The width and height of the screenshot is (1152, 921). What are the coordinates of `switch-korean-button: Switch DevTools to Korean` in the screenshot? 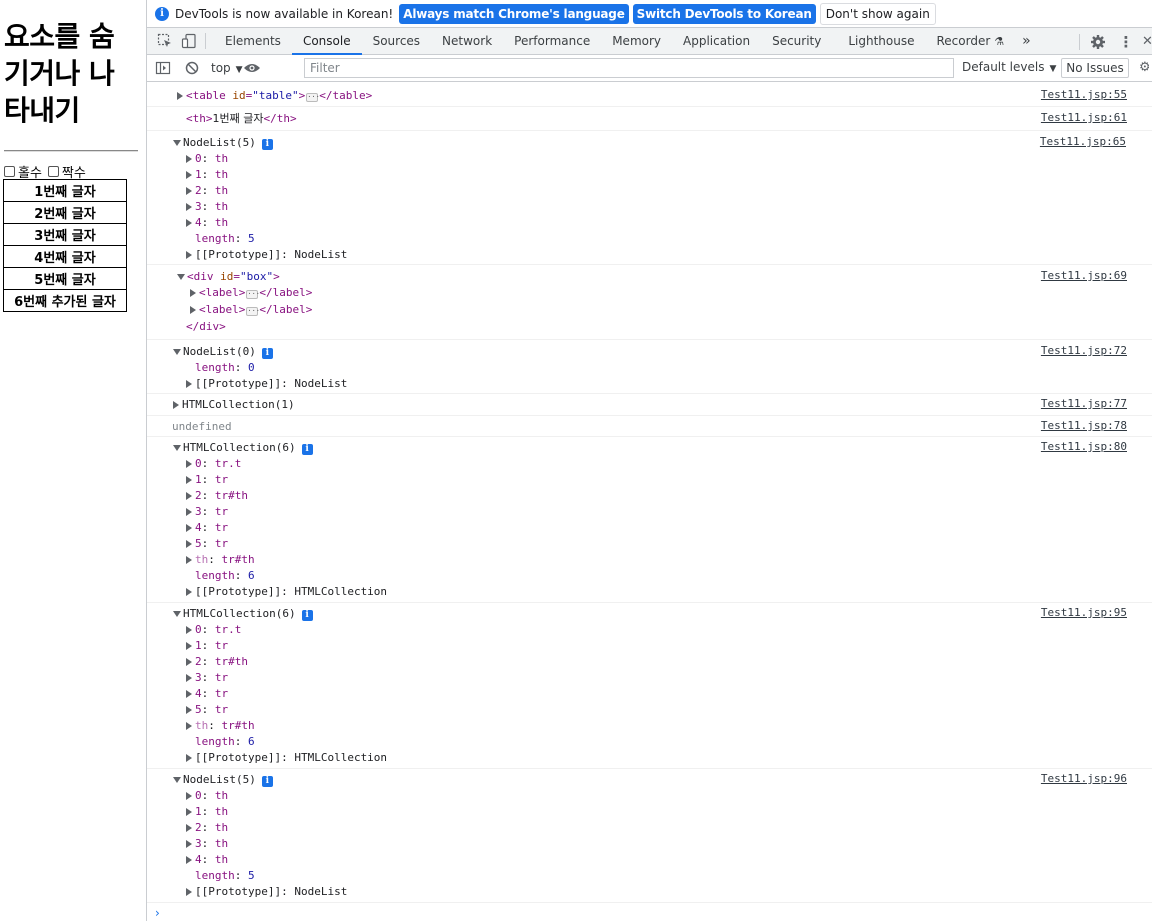 It's located at (724, 13).